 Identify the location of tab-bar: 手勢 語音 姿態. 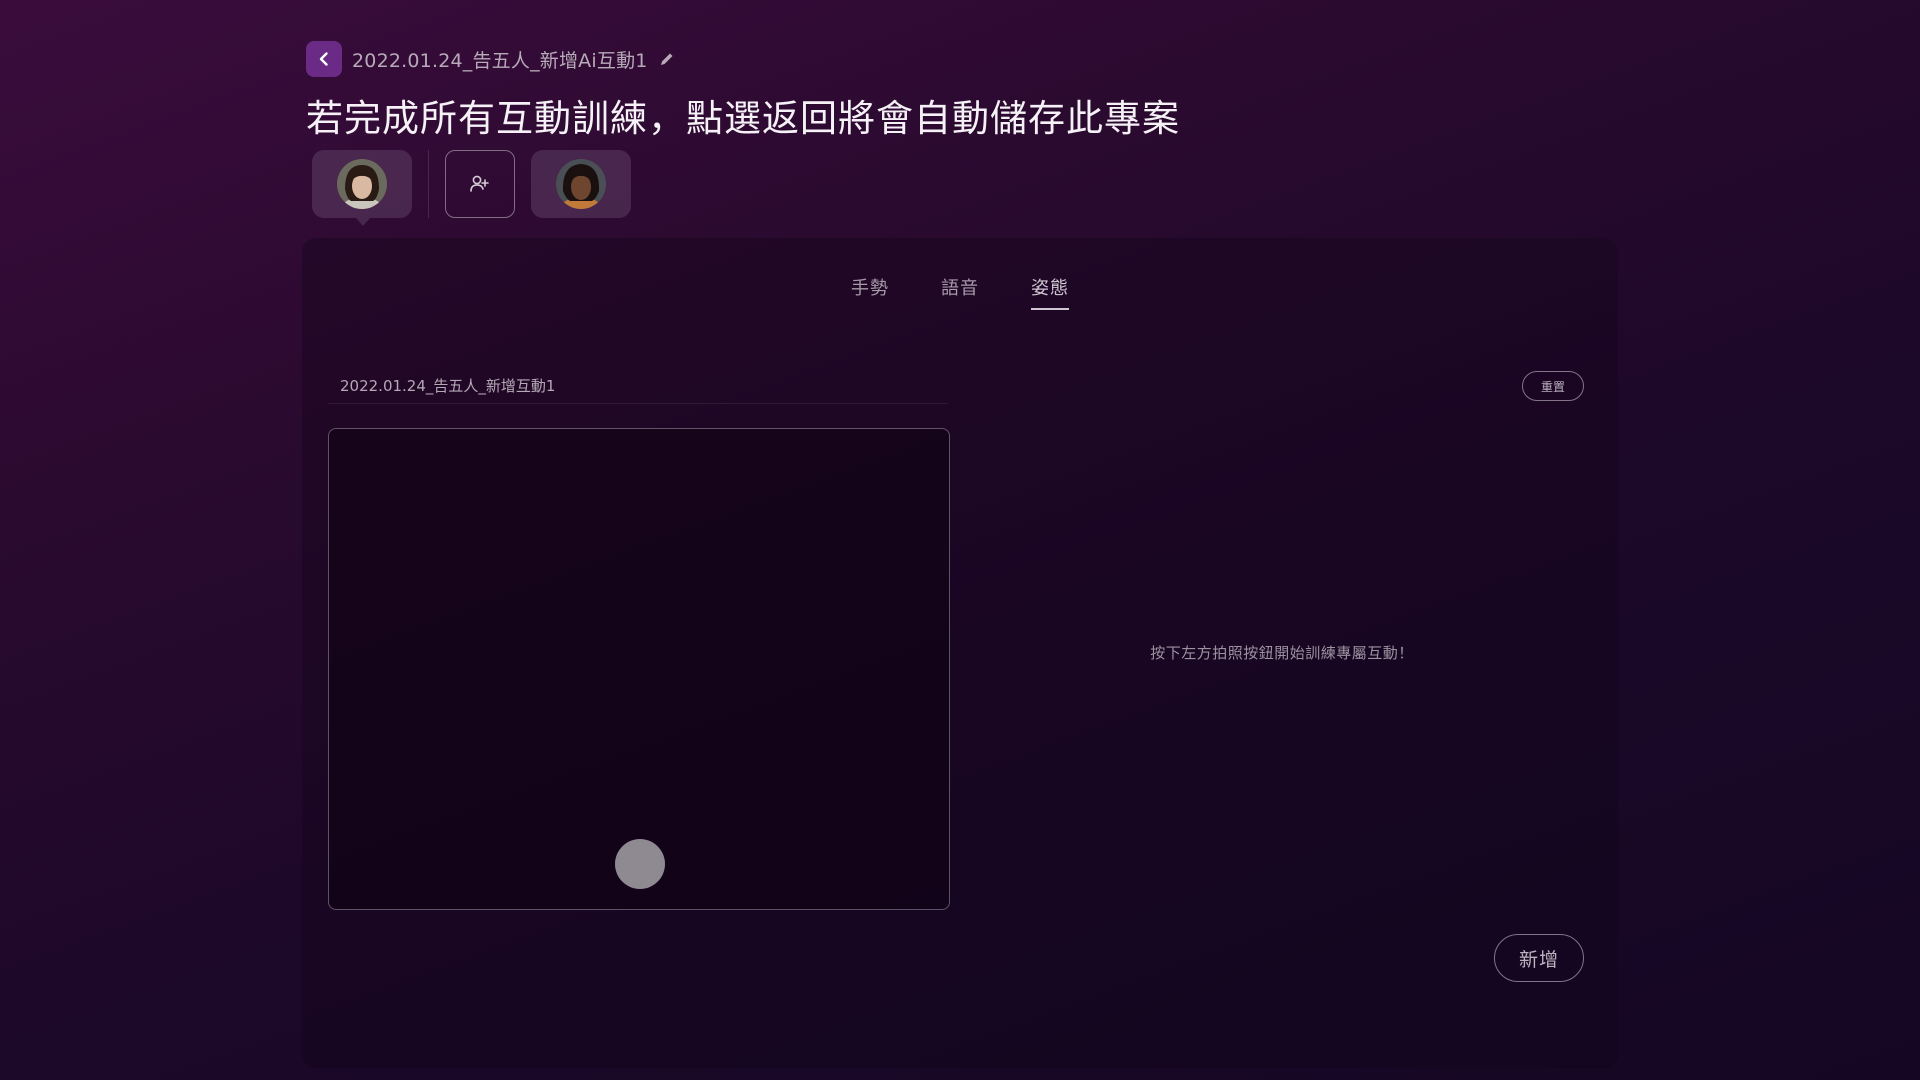
(960, 292).